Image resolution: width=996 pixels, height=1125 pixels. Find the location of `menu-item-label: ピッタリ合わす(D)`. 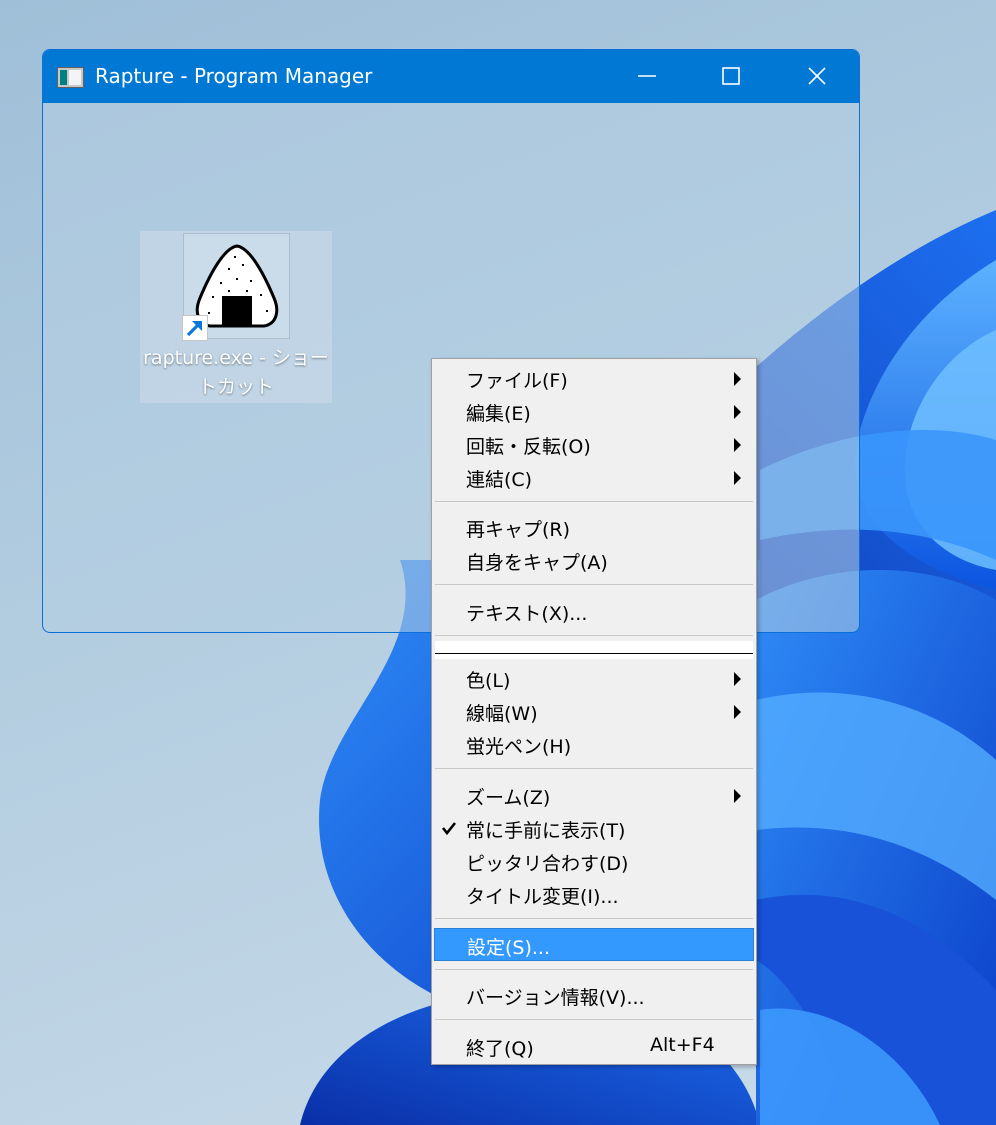

menu-item-label: ピッタリ合わす(D) is located at coordinates (547, 864).